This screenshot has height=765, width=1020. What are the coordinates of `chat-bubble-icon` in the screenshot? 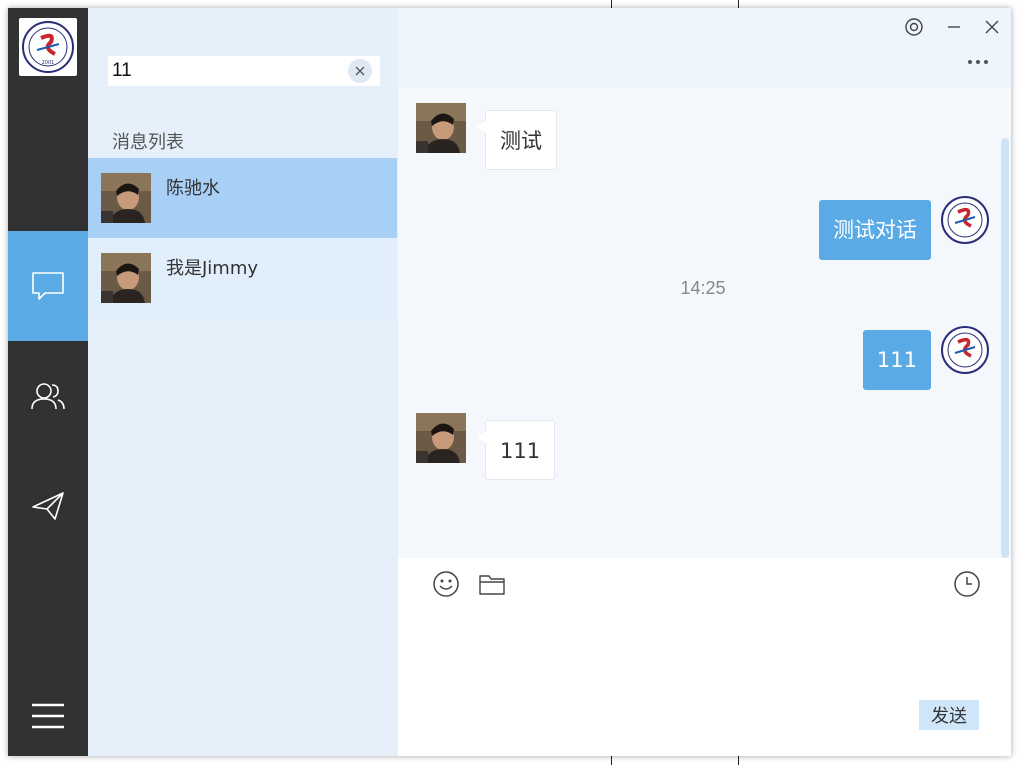 It's located at (48, 286).